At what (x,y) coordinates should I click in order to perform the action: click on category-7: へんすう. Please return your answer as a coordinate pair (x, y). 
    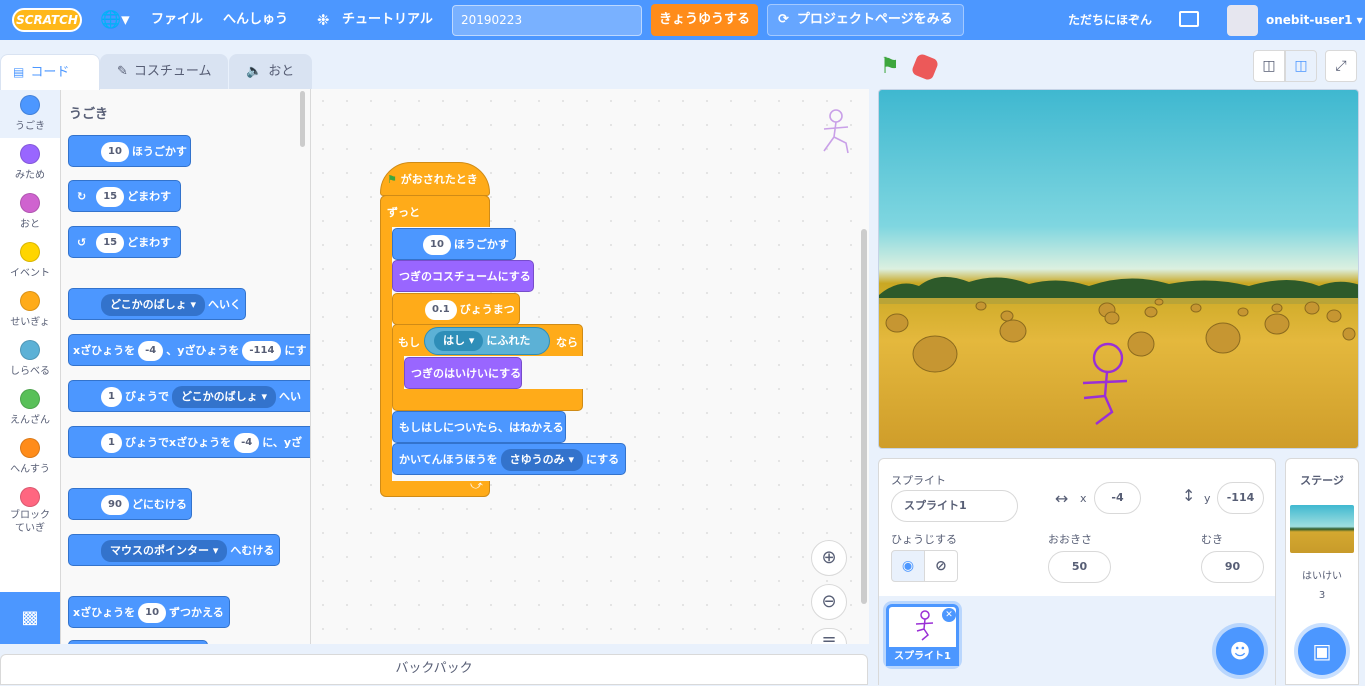
    Looking at the image, I should click on (30, 456).